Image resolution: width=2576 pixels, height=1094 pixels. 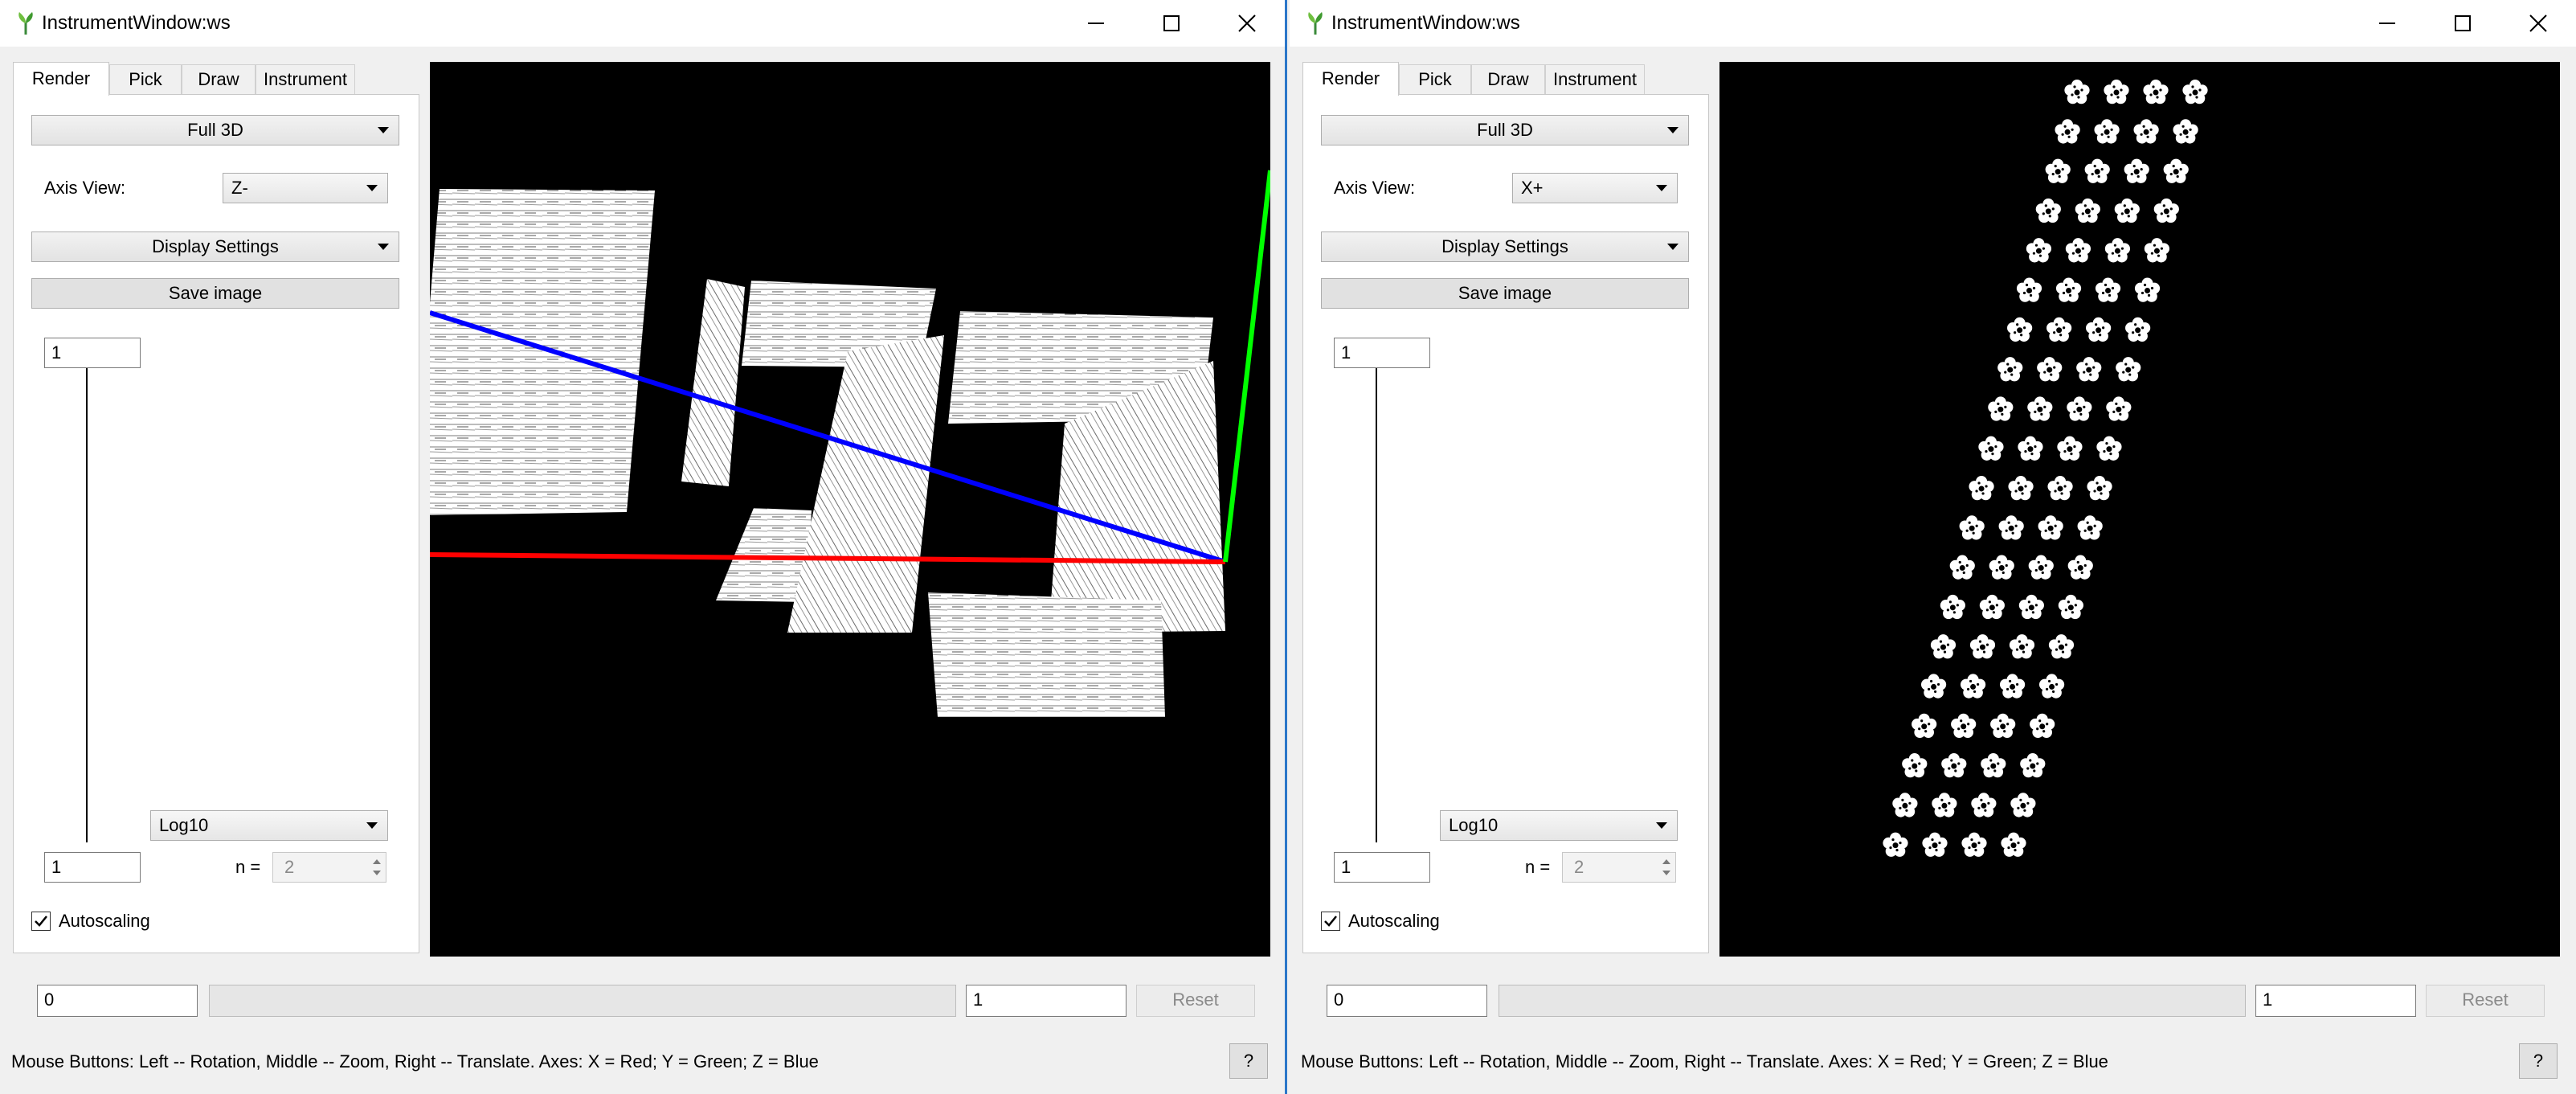 What do you see at coordinates (61, 79) in the screenshot?
I see `tab-render: Render` at bounding box center [61, 79].